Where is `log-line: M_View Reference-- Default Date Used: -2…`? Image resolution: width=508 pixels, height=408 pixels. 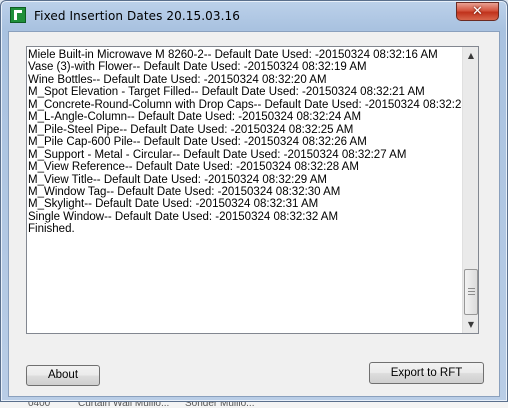 log-line: M_View Reference-- Default Date Used: -2… is located at coordinates (193, 167).